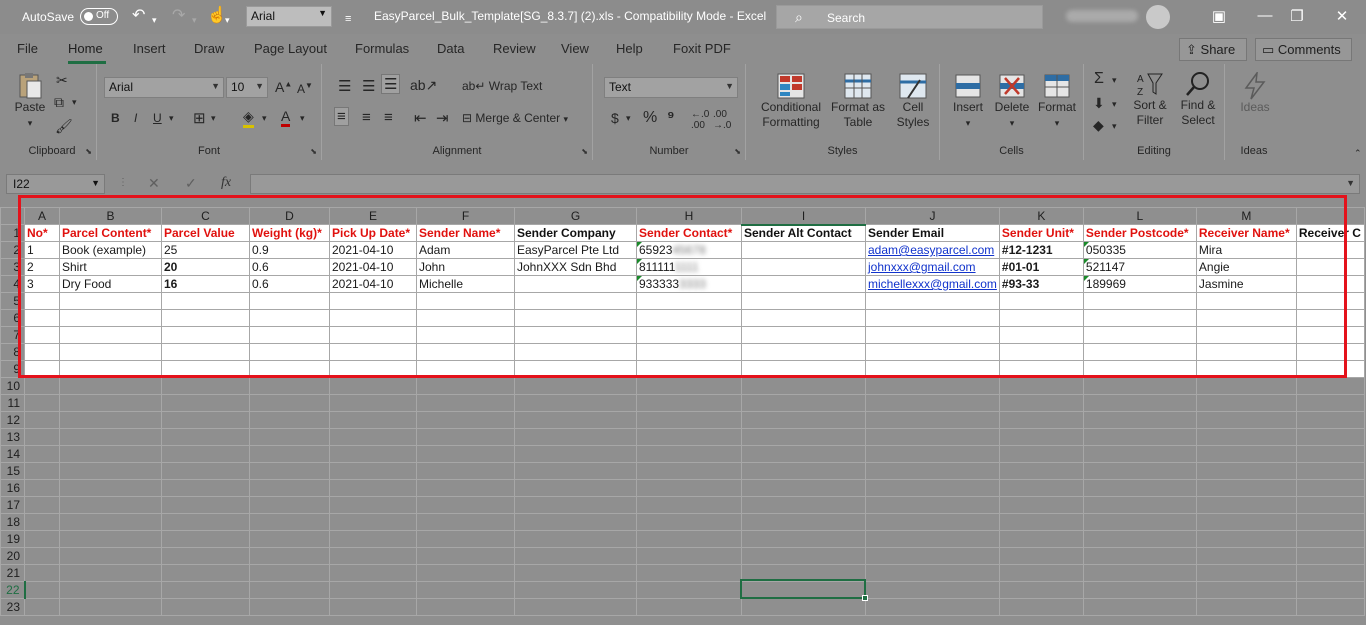 The image size is (1366, 625). What do you see at coordinates (154, 183) in the screenshot?
I see `cancel-entry-icon: ✕` at bounding box center [154, 183].